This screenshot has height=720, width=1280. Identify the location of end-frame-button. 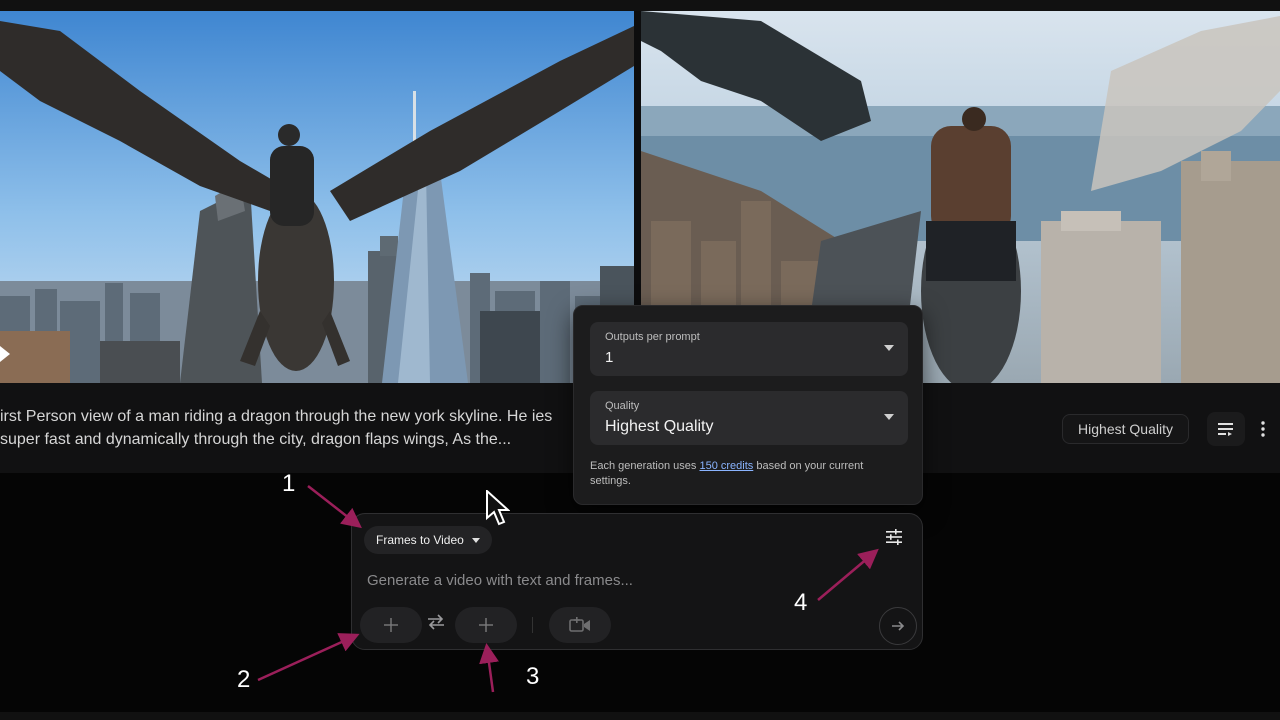
(486, 625).